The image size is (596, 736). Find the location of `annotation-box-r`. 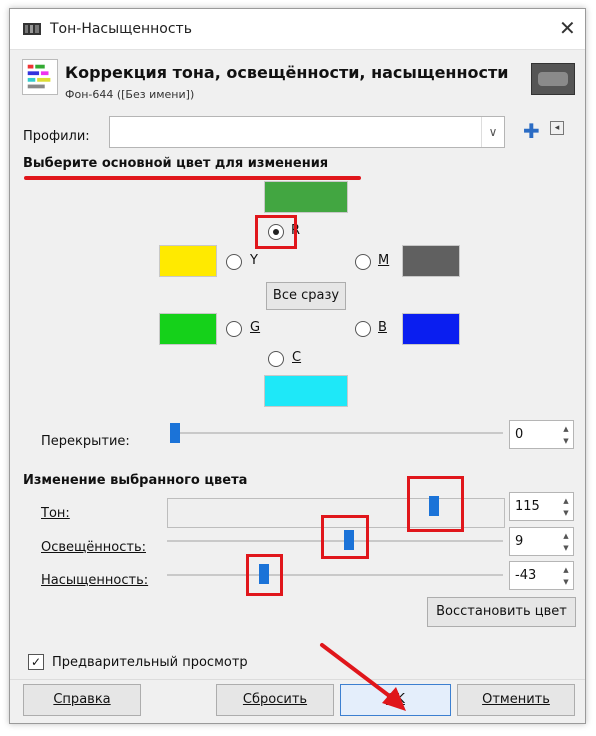

annotation-box-r is located at coordinates (276, 232).